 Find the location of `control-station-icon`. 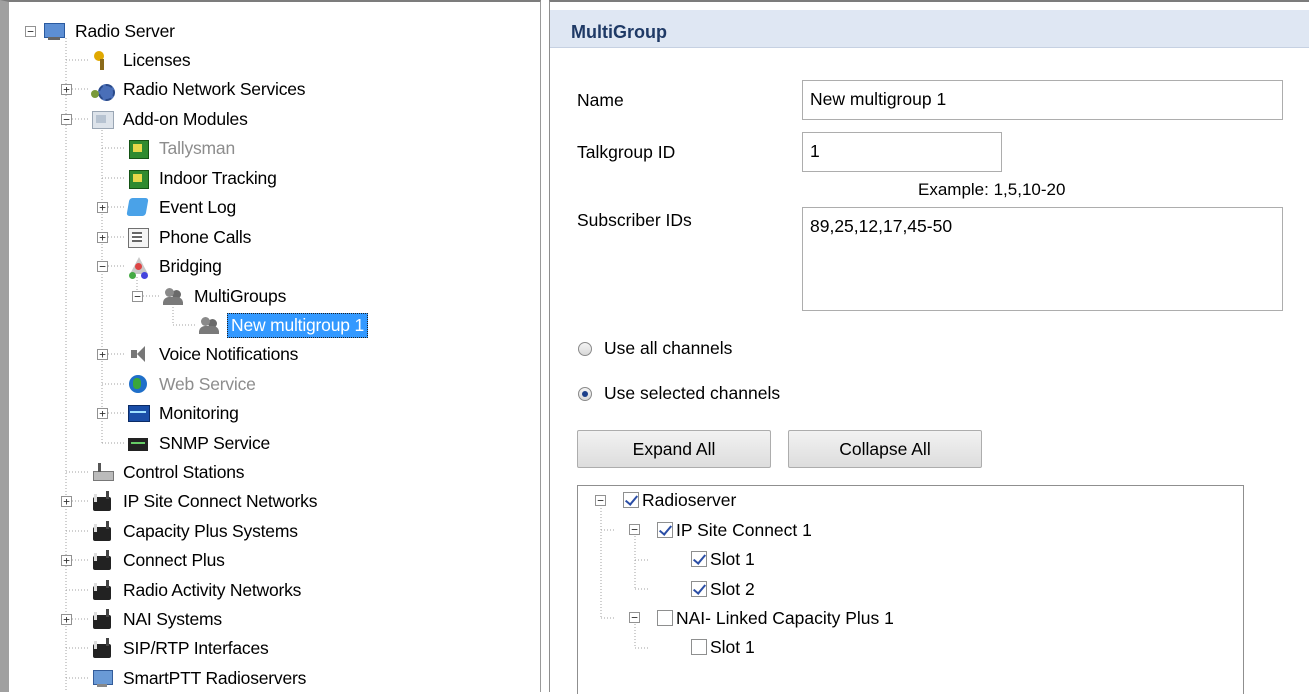

control-station-icon is located at coordinates (102, 472).